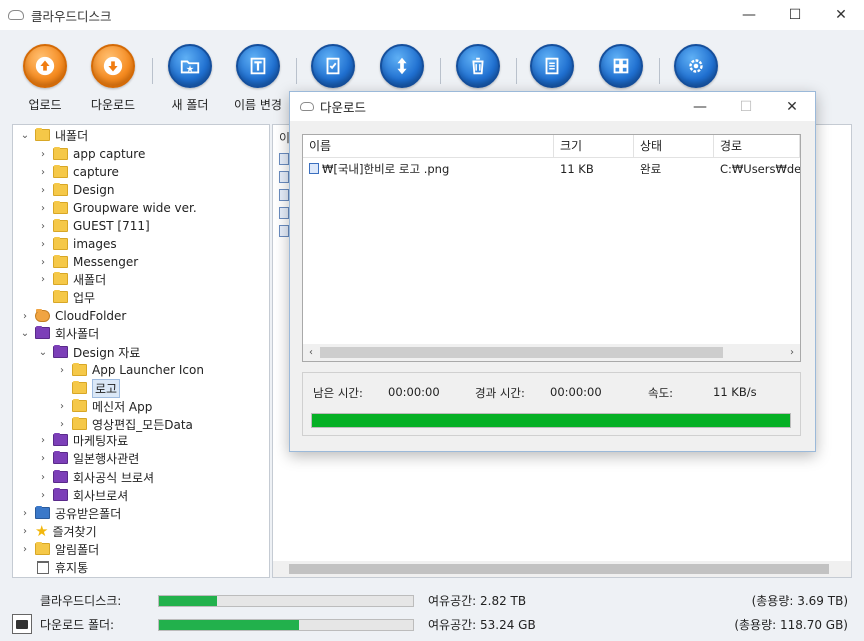  I want to click on document-icon, so click(552, 66).